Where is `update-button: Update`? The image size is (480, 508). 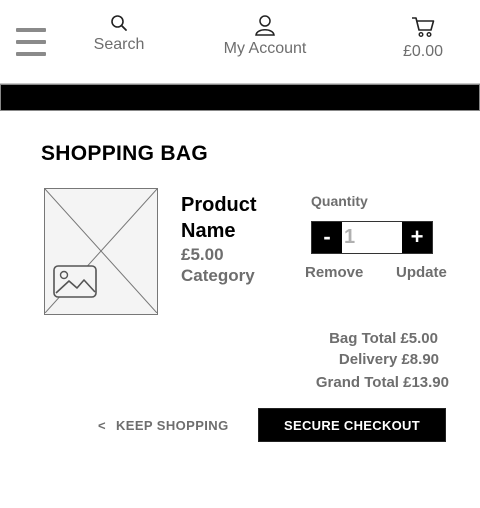 update-button: Update is located at coordinates (421, 272).